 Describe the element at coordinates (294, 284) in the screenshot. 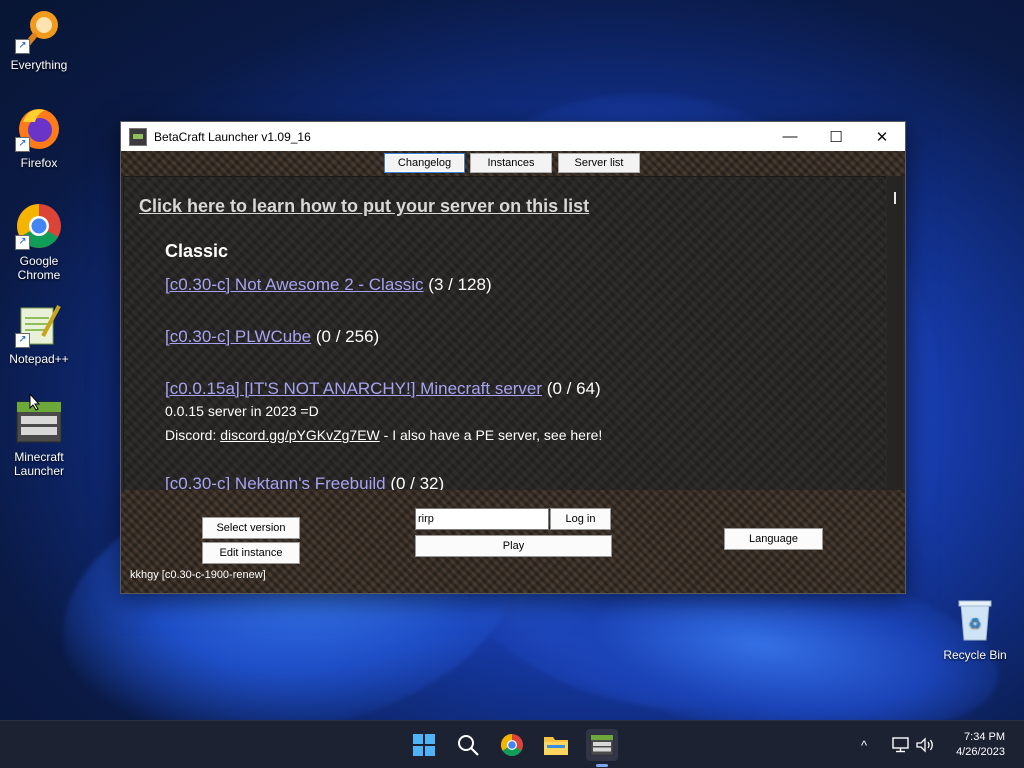

I see `server-link: [c0.30-c] Not Awesome 2 - Classic` at that location.